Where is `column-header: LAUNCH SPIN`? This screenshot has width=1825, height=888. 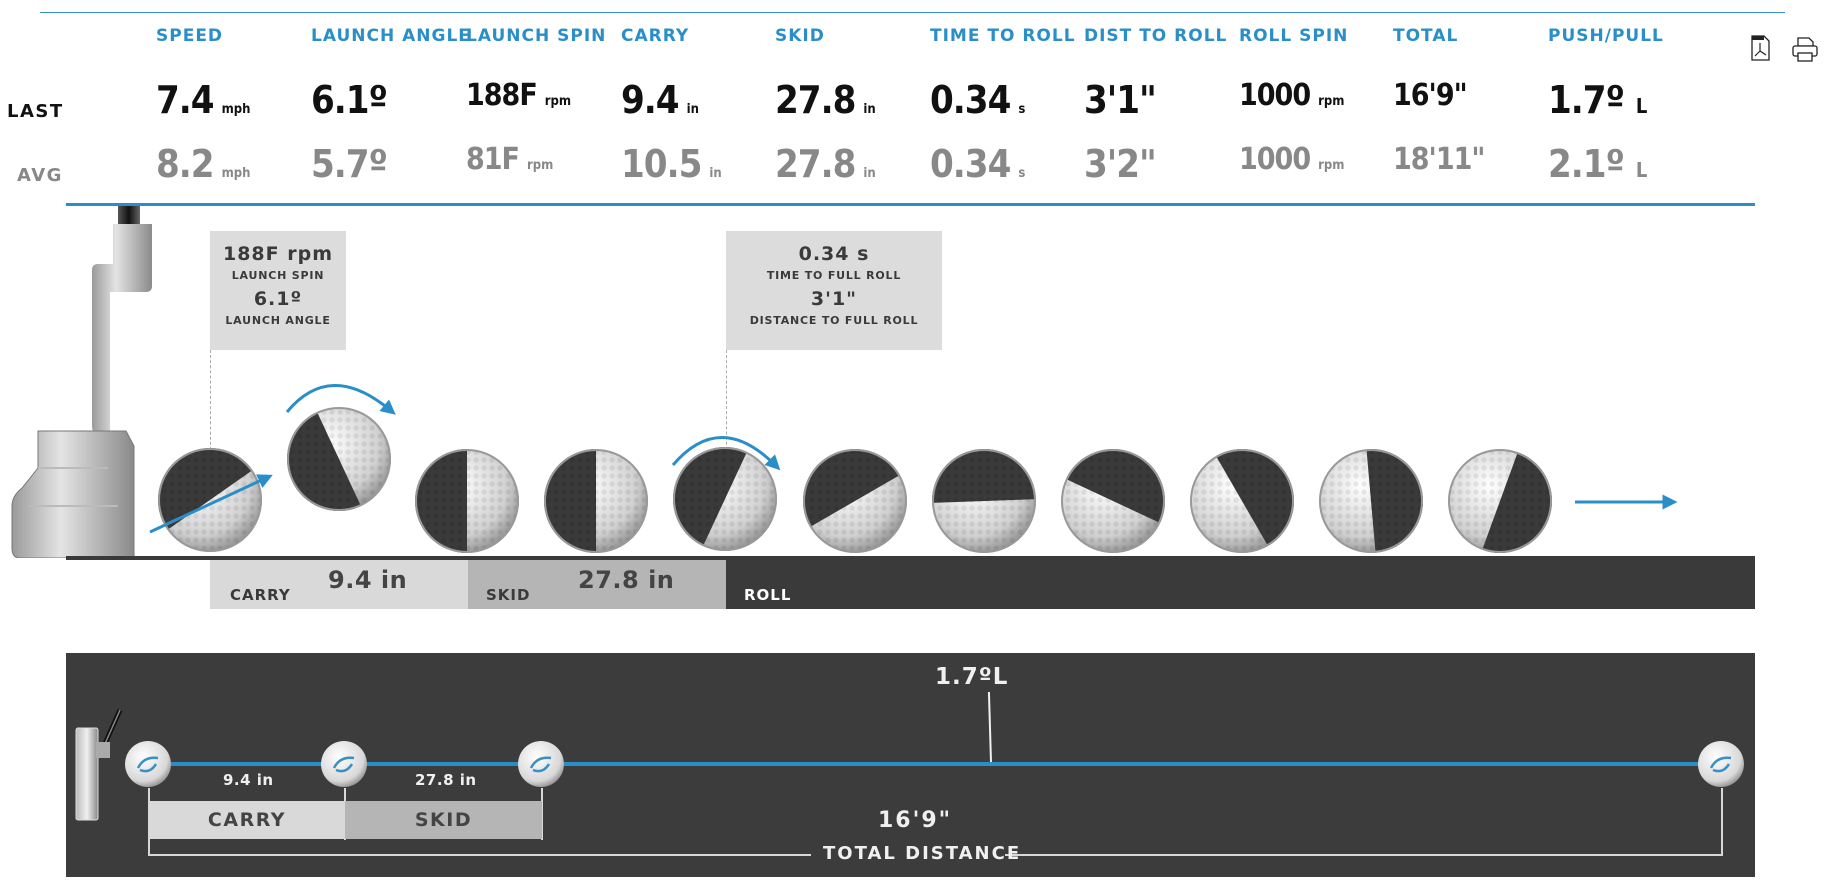 column-header: LAUNCH SPIN is located at coordinates (536, 36).